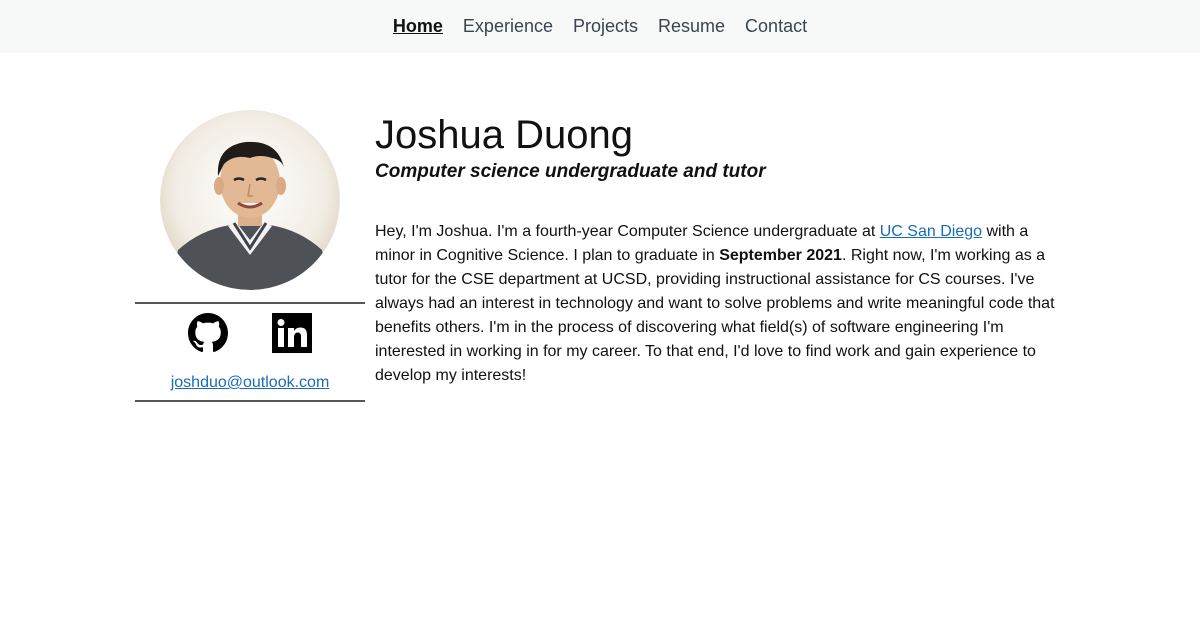 This screenshot has height=630, width=1200. Describe the element at coordinates (691, 26) in the screenshot. I see `nav-link-resume: Resume` at that location.